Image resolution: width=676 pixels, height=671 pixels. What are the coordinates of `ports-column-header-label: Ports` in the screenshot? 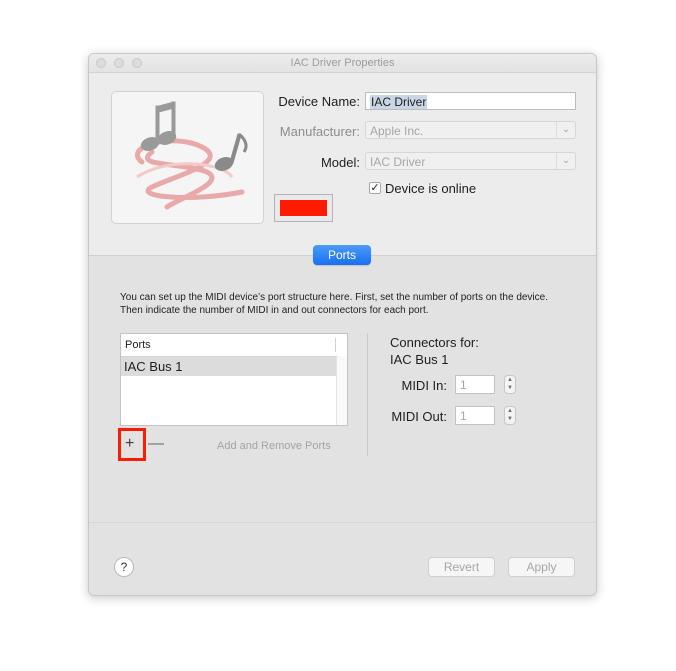 It's located at (138, 345).